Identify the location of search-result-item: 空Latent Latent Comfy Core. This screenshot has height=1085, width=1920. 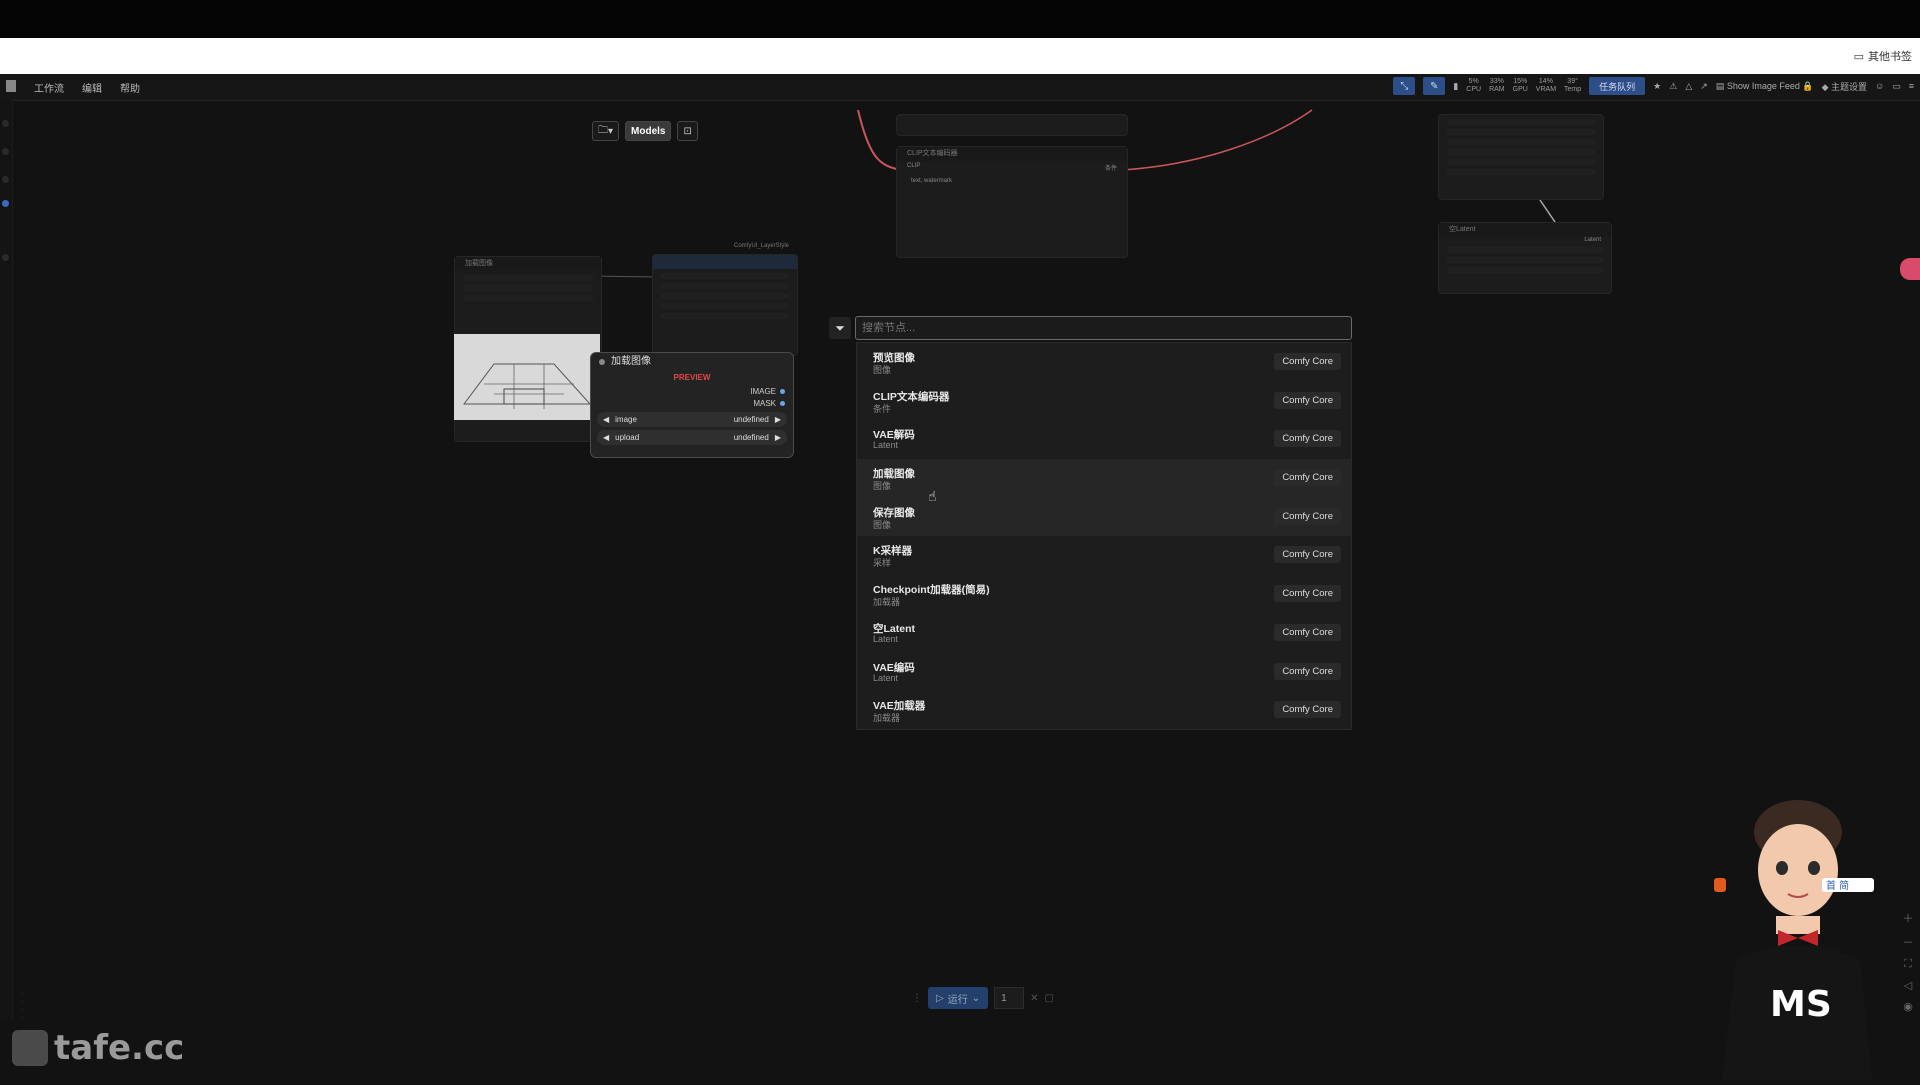
(1104, 633).